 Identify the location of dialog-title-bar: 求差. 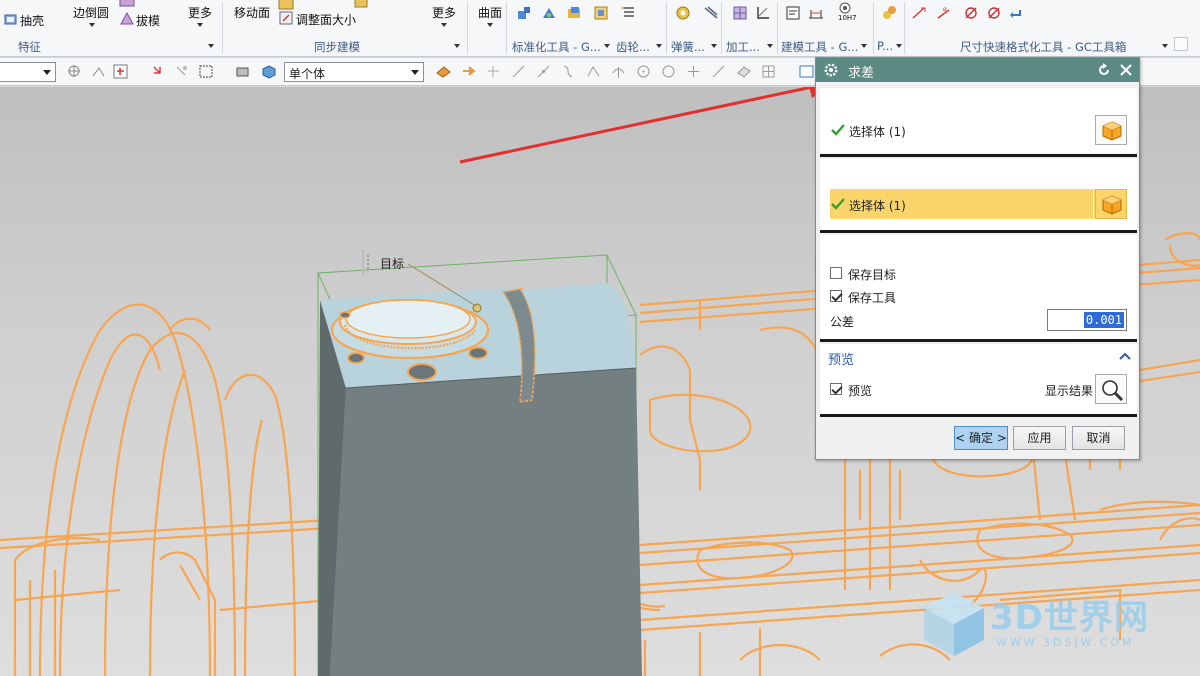
(977, 70).